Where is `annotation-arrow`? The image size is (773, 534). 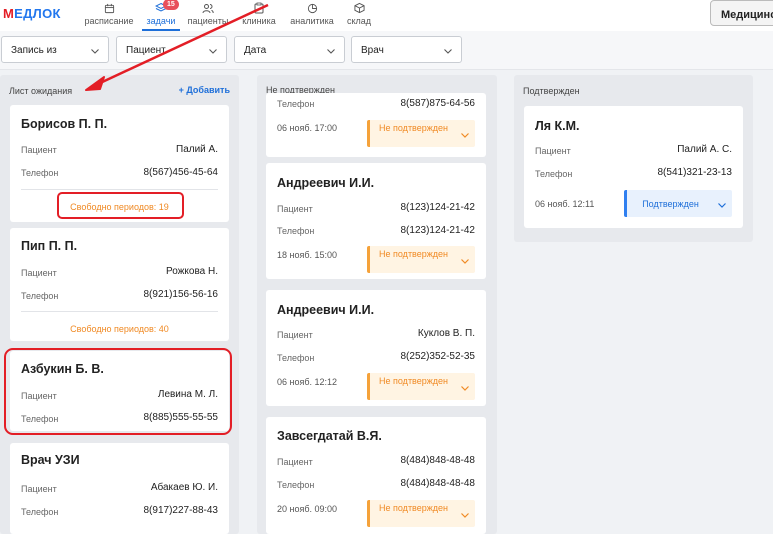 annotation-arrow is located at coordinates (177, 47).